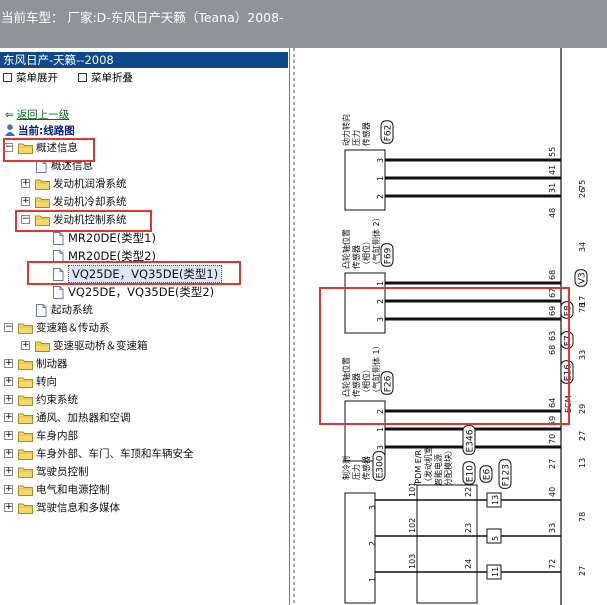 This screenshot has height=605, width=607. Describe the element at coordinates (389, 133) in the screenshot. I see `sensor-connector-code: F62` at that location.